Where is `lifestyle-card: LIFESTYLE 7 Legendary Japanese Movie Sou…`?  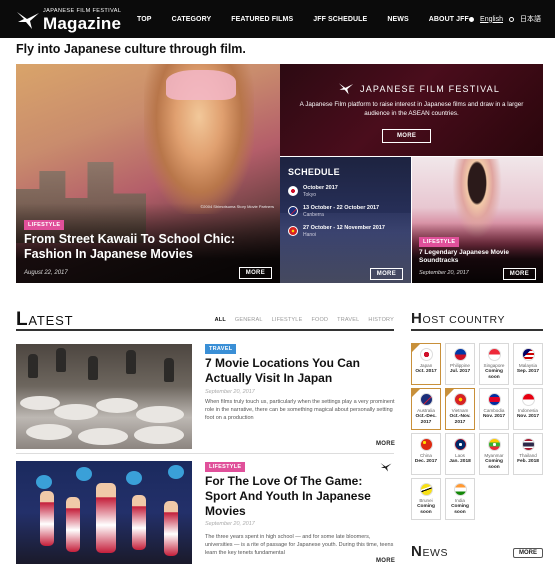
lifestyle-card: LIFESTYLE 7 Legendary Japanese Movie Sou… is located at coordinates (477, 220).